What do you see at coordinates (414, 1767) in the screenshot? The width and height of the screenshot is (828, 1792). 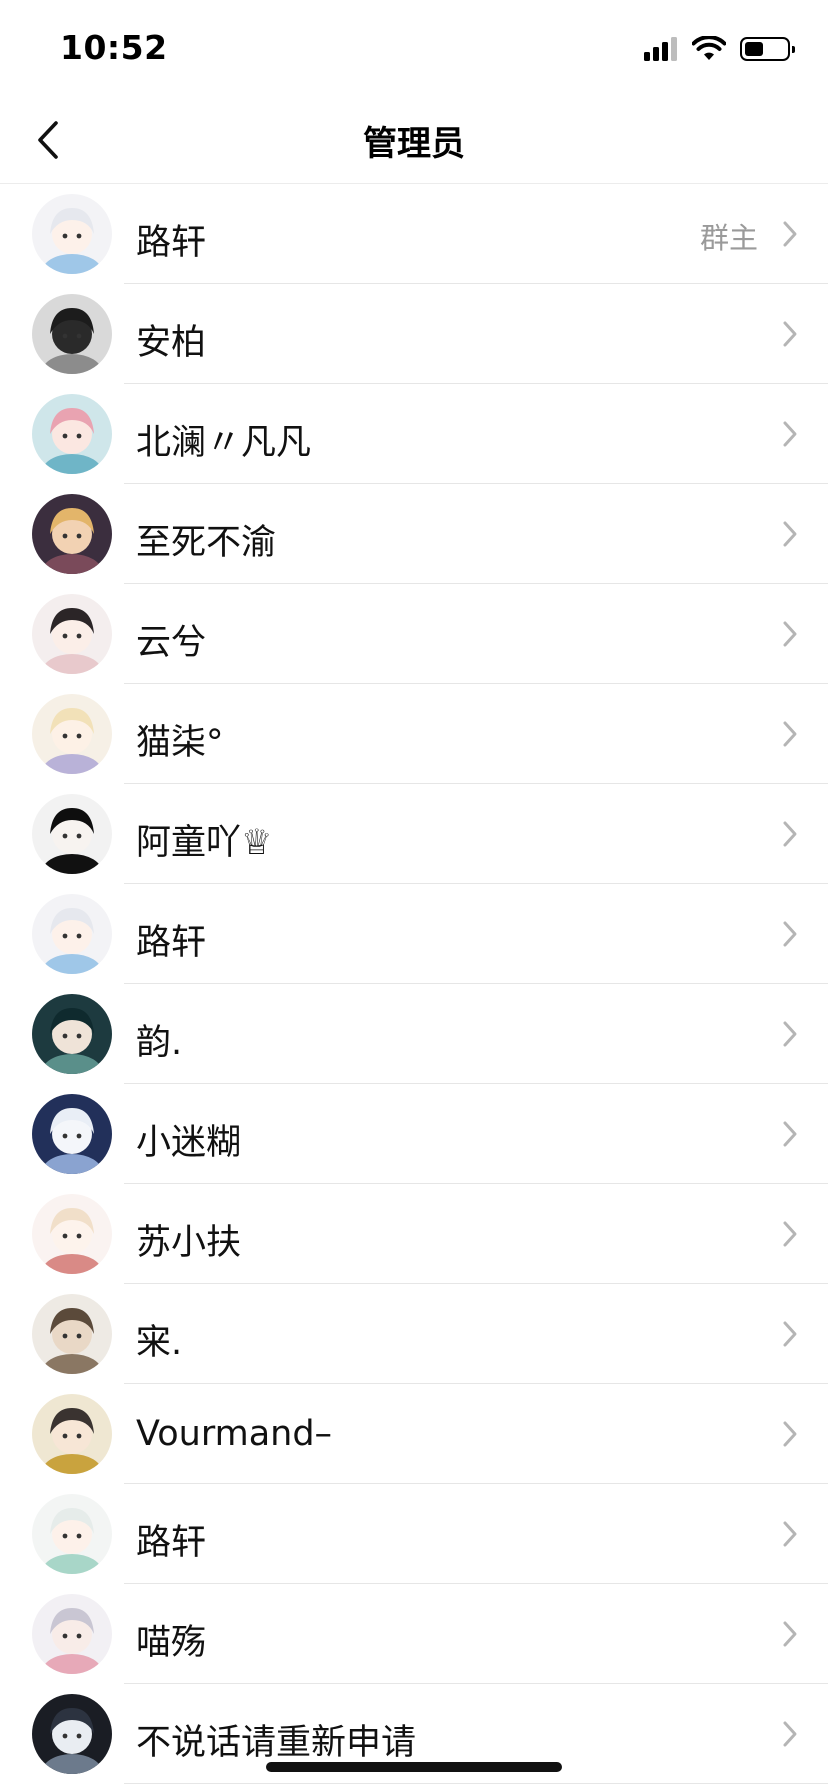 I see `home-indicator` at bounding box center [414, 1767].